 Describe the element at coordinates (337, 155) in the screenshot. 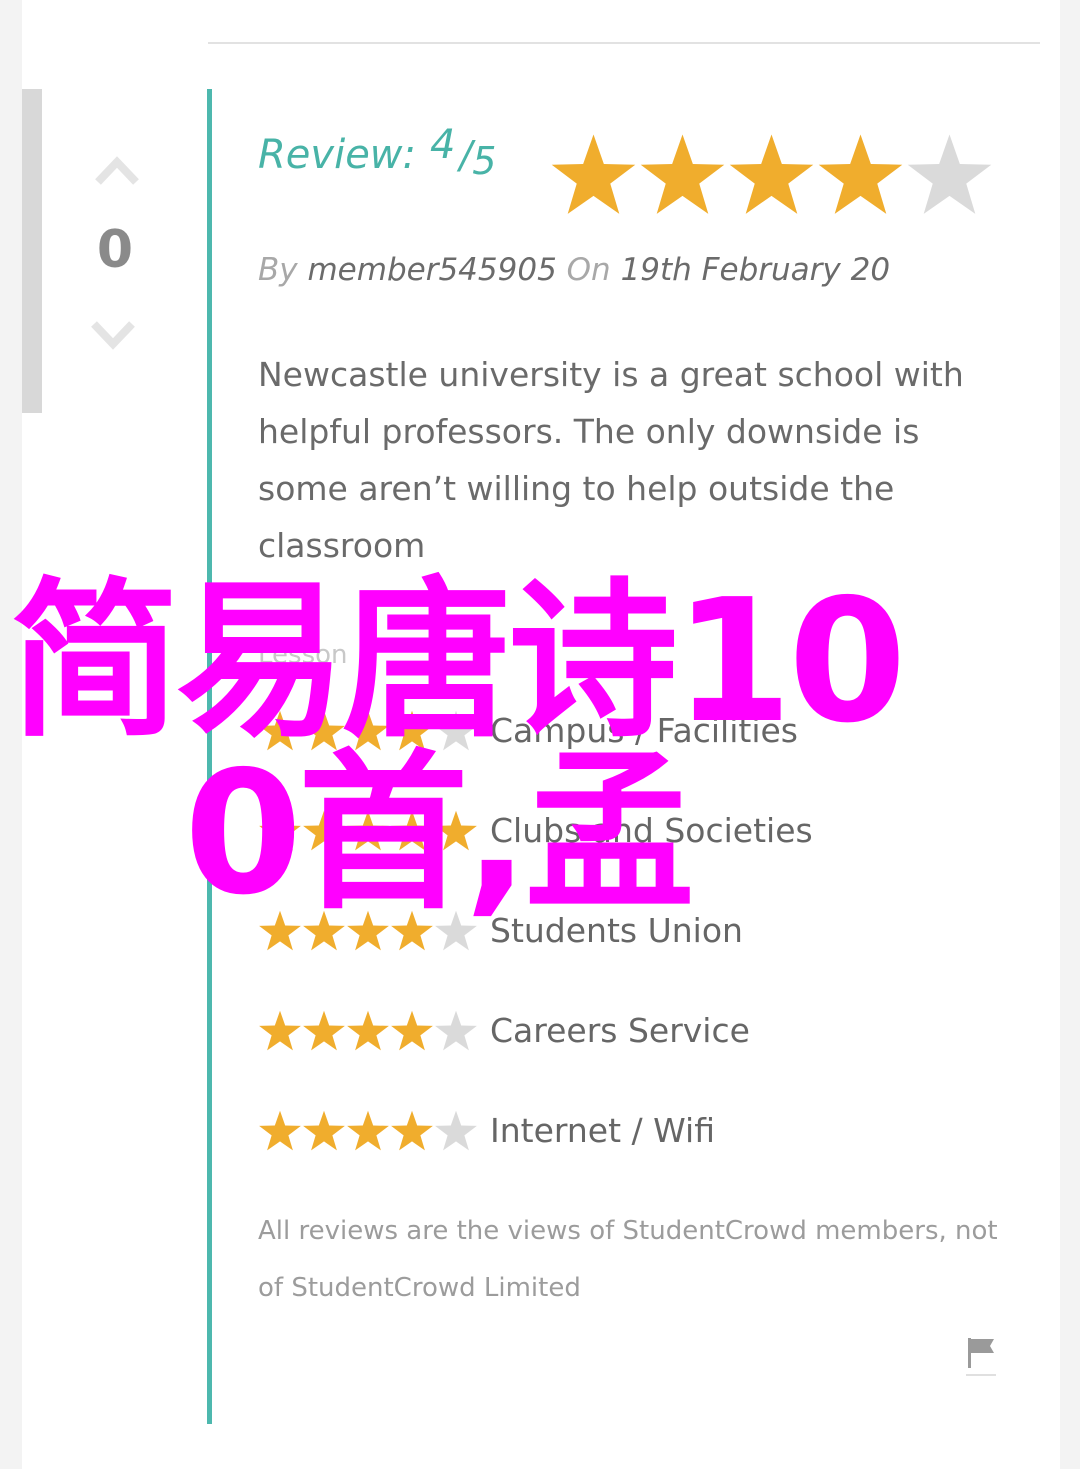

I see `review-label: Review:` at that location.